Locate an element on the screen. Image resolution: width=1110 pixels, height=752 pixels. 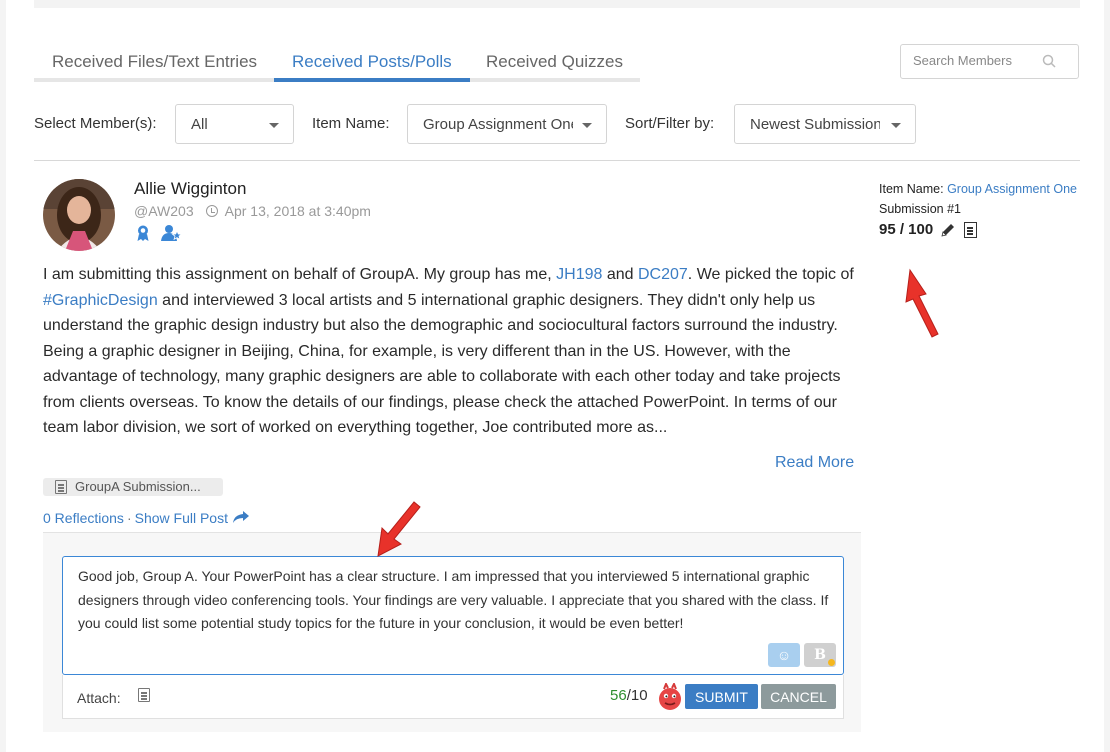
author-meta: @AW203 Apr 13, 2018 at 3:40pm is located at coordinates (252, 211).